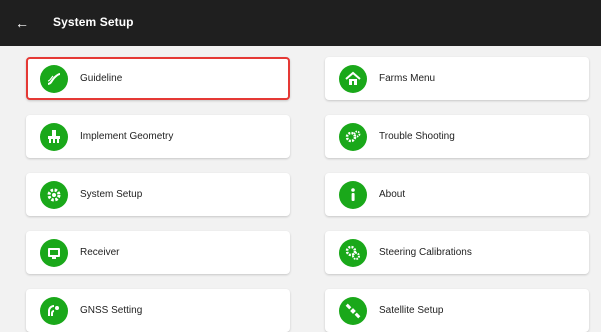 This screenshot has height=332, width=601. I want to click on menu-item-label: Satellite Setup, so click(411, 310).